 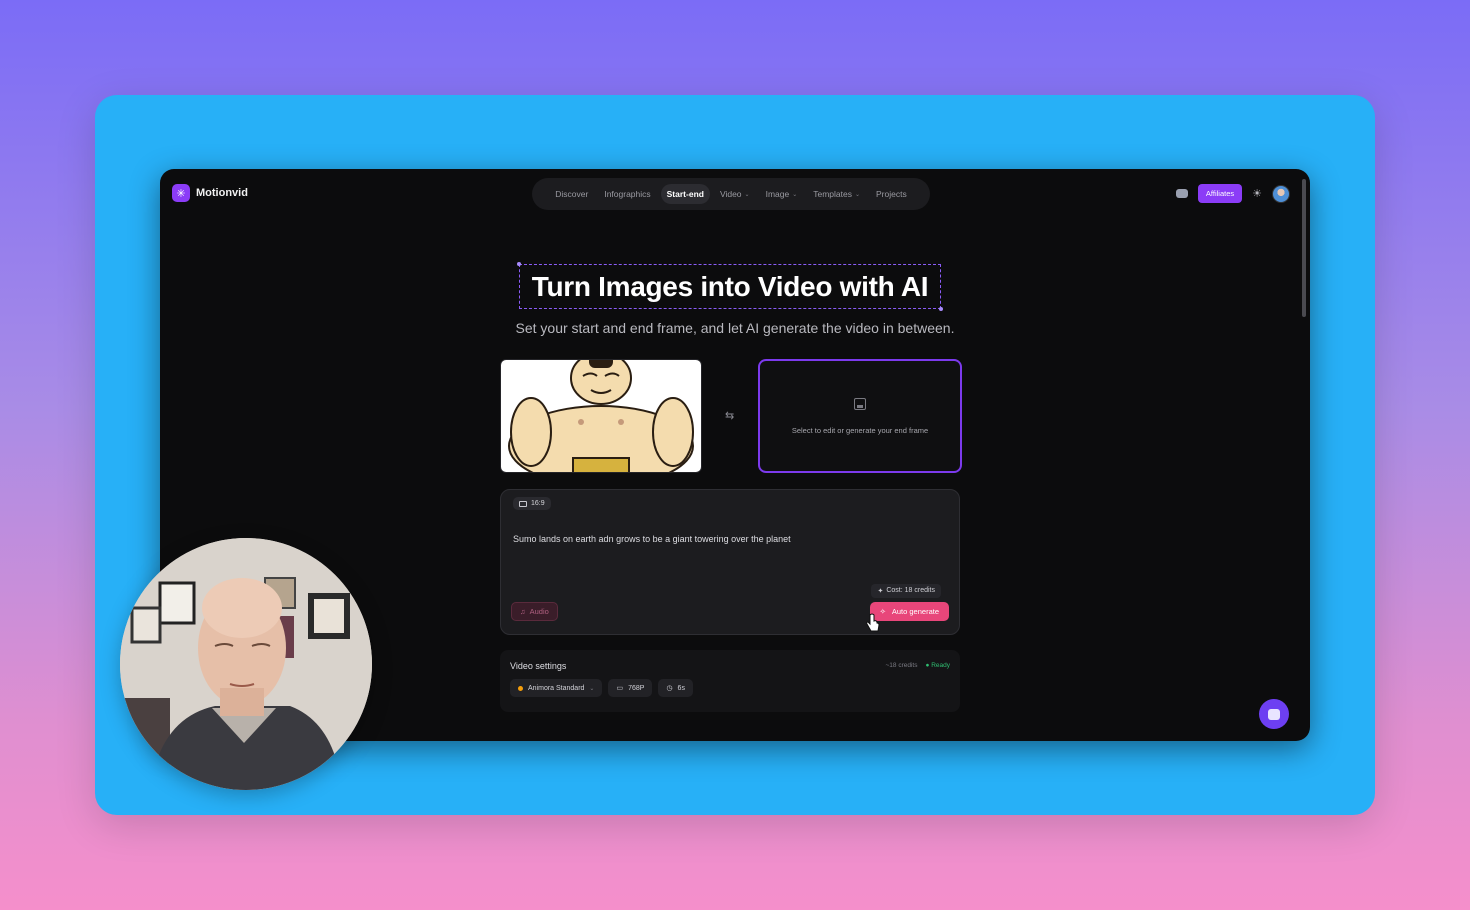 I want to click on nav-label: Discover, so click(x=572, y=194).